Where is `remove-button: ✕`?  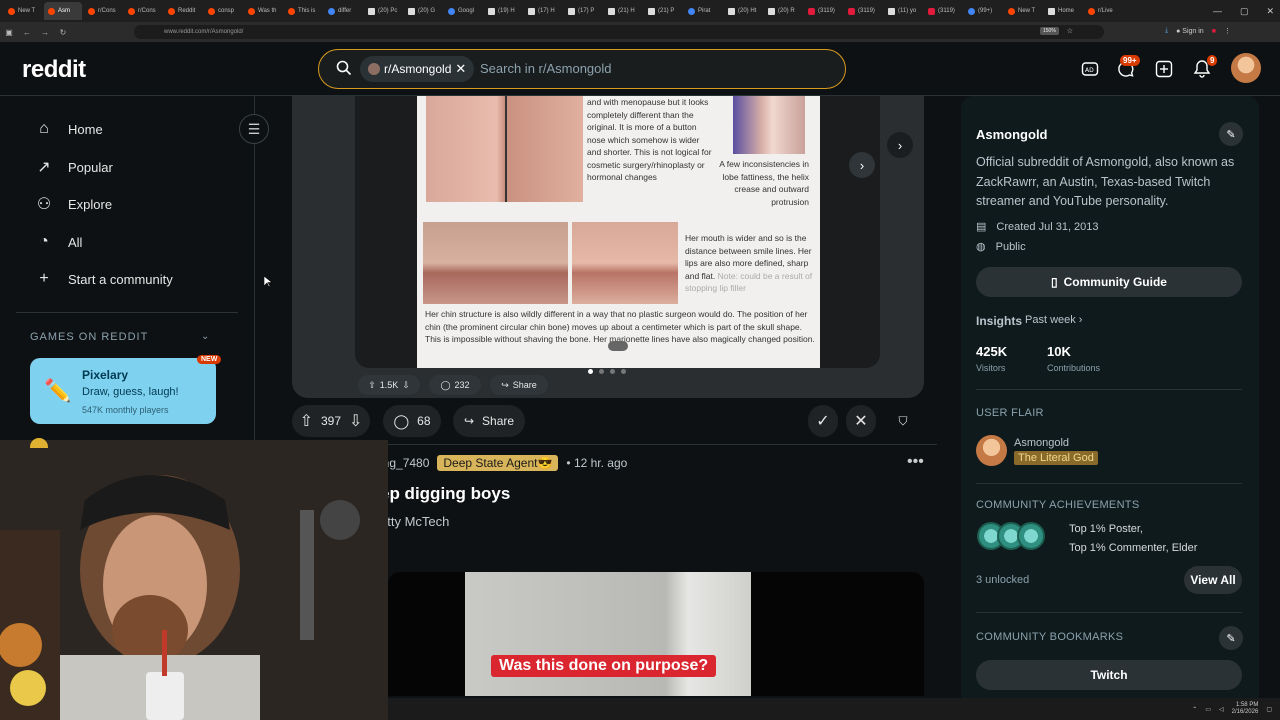 remove-button: ✕ is located at coordinates (861, 421).